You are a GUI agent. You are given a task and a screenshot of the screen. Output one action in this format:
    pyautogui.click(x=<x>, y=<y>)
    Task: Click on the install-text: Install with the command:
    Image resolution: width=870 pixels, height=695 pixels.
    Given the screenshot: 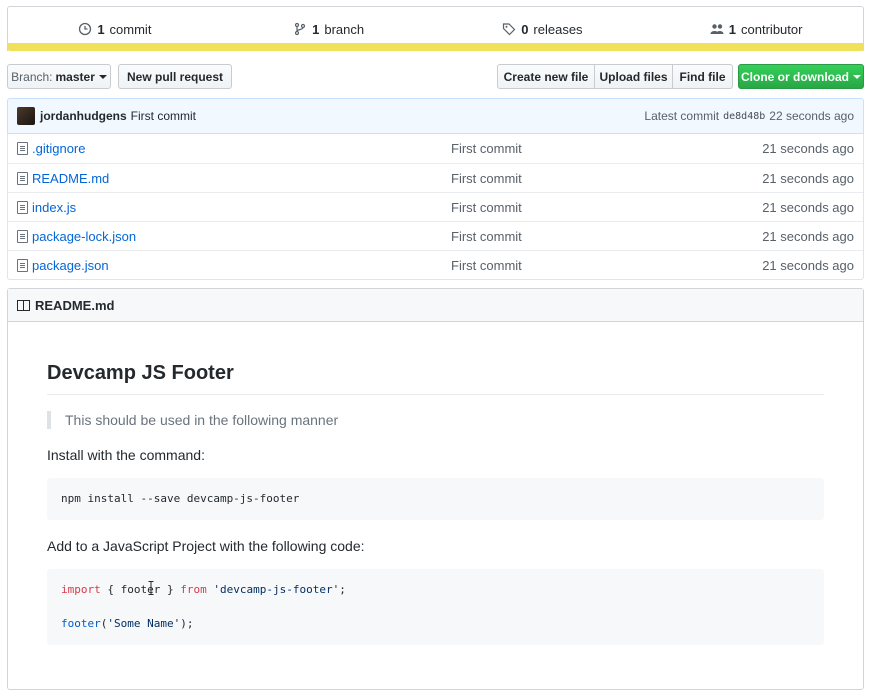 What is the action you would take?
    pyautogui.click(x=126, y=455)
    